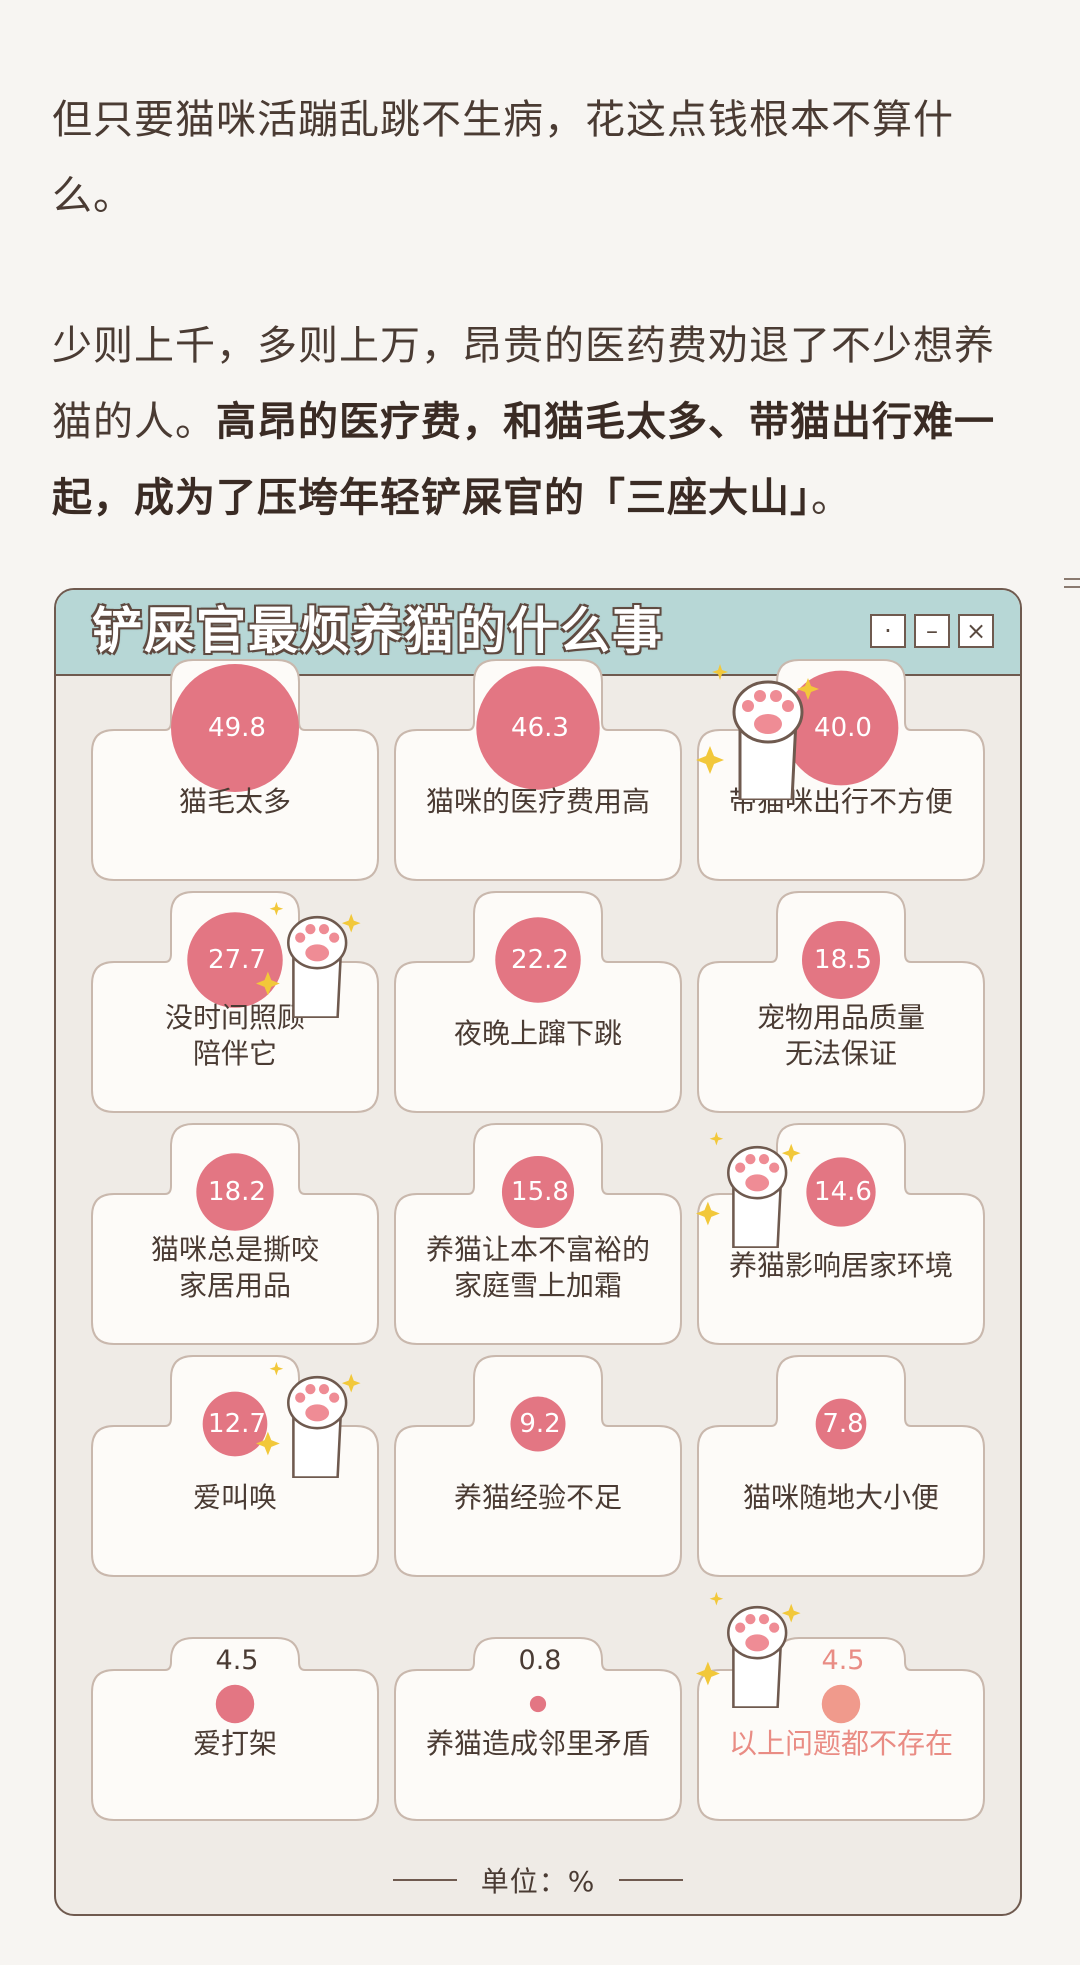 This screenshot has height=1965, width=1080. I want to click on category-label: 养猫影响居家环境, so click(840, 1265).